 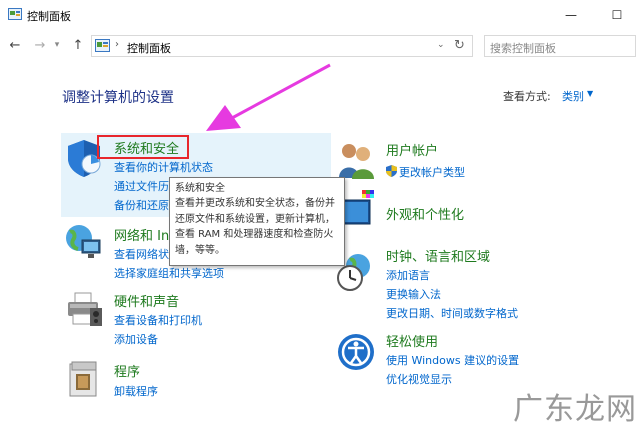 I want to click on tooltip-line: 墙，等等。, so click(x=200, y=250).